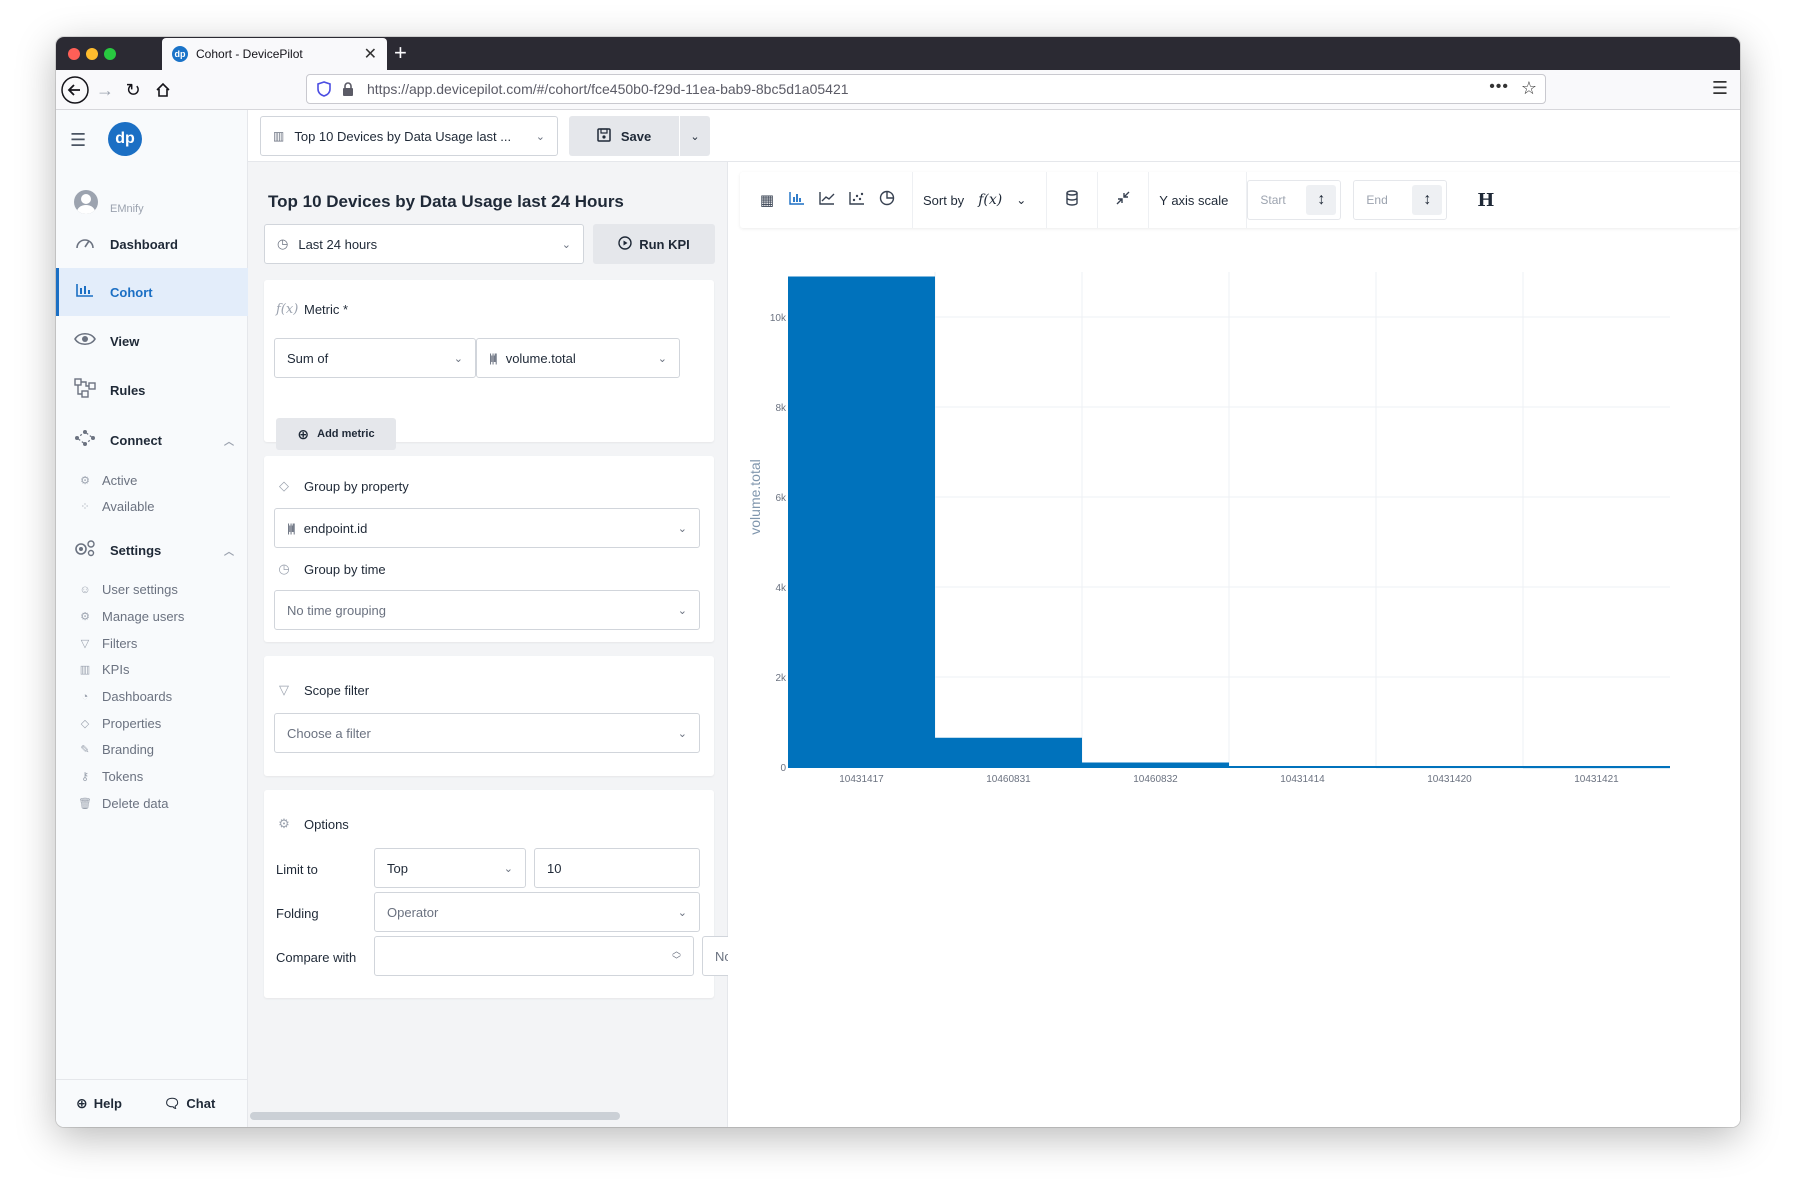 The height and width of the screenshot is (1201, 1795). I want to click on new-tab-icon: +, so click(400, 53).